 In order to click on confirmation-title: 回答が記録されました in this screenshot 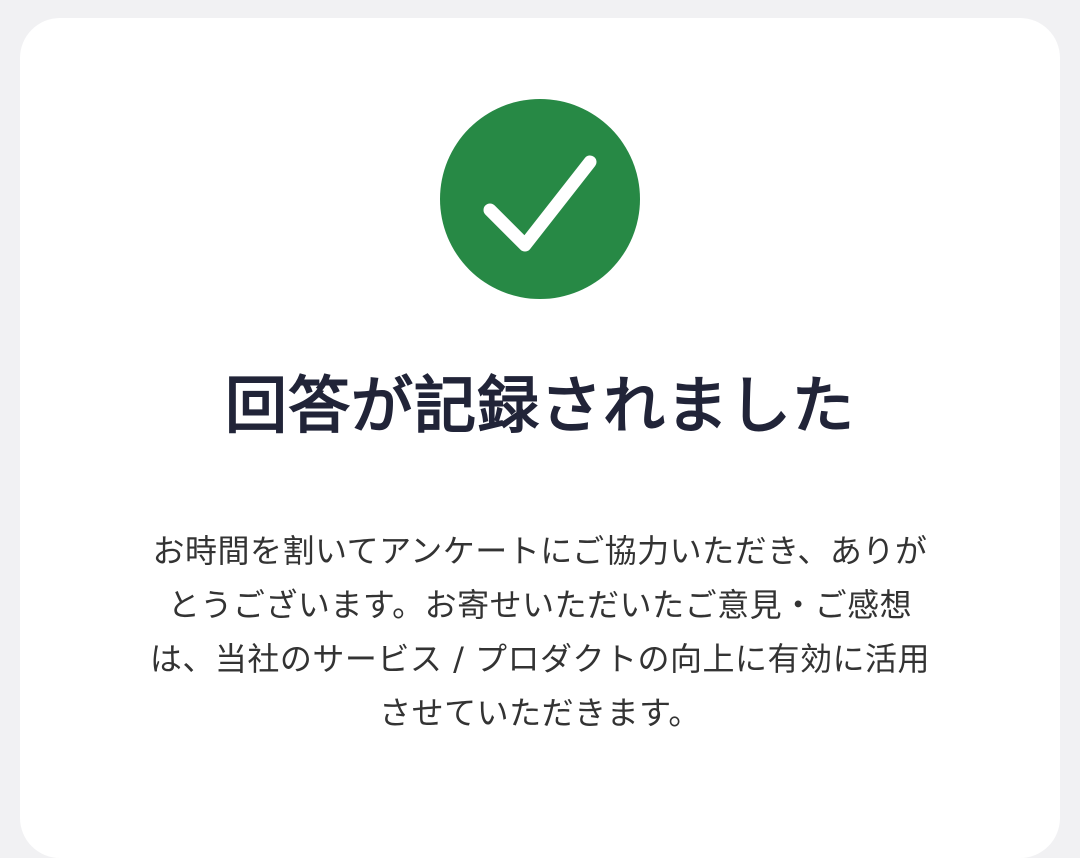, I will do `click(539, 405)`.